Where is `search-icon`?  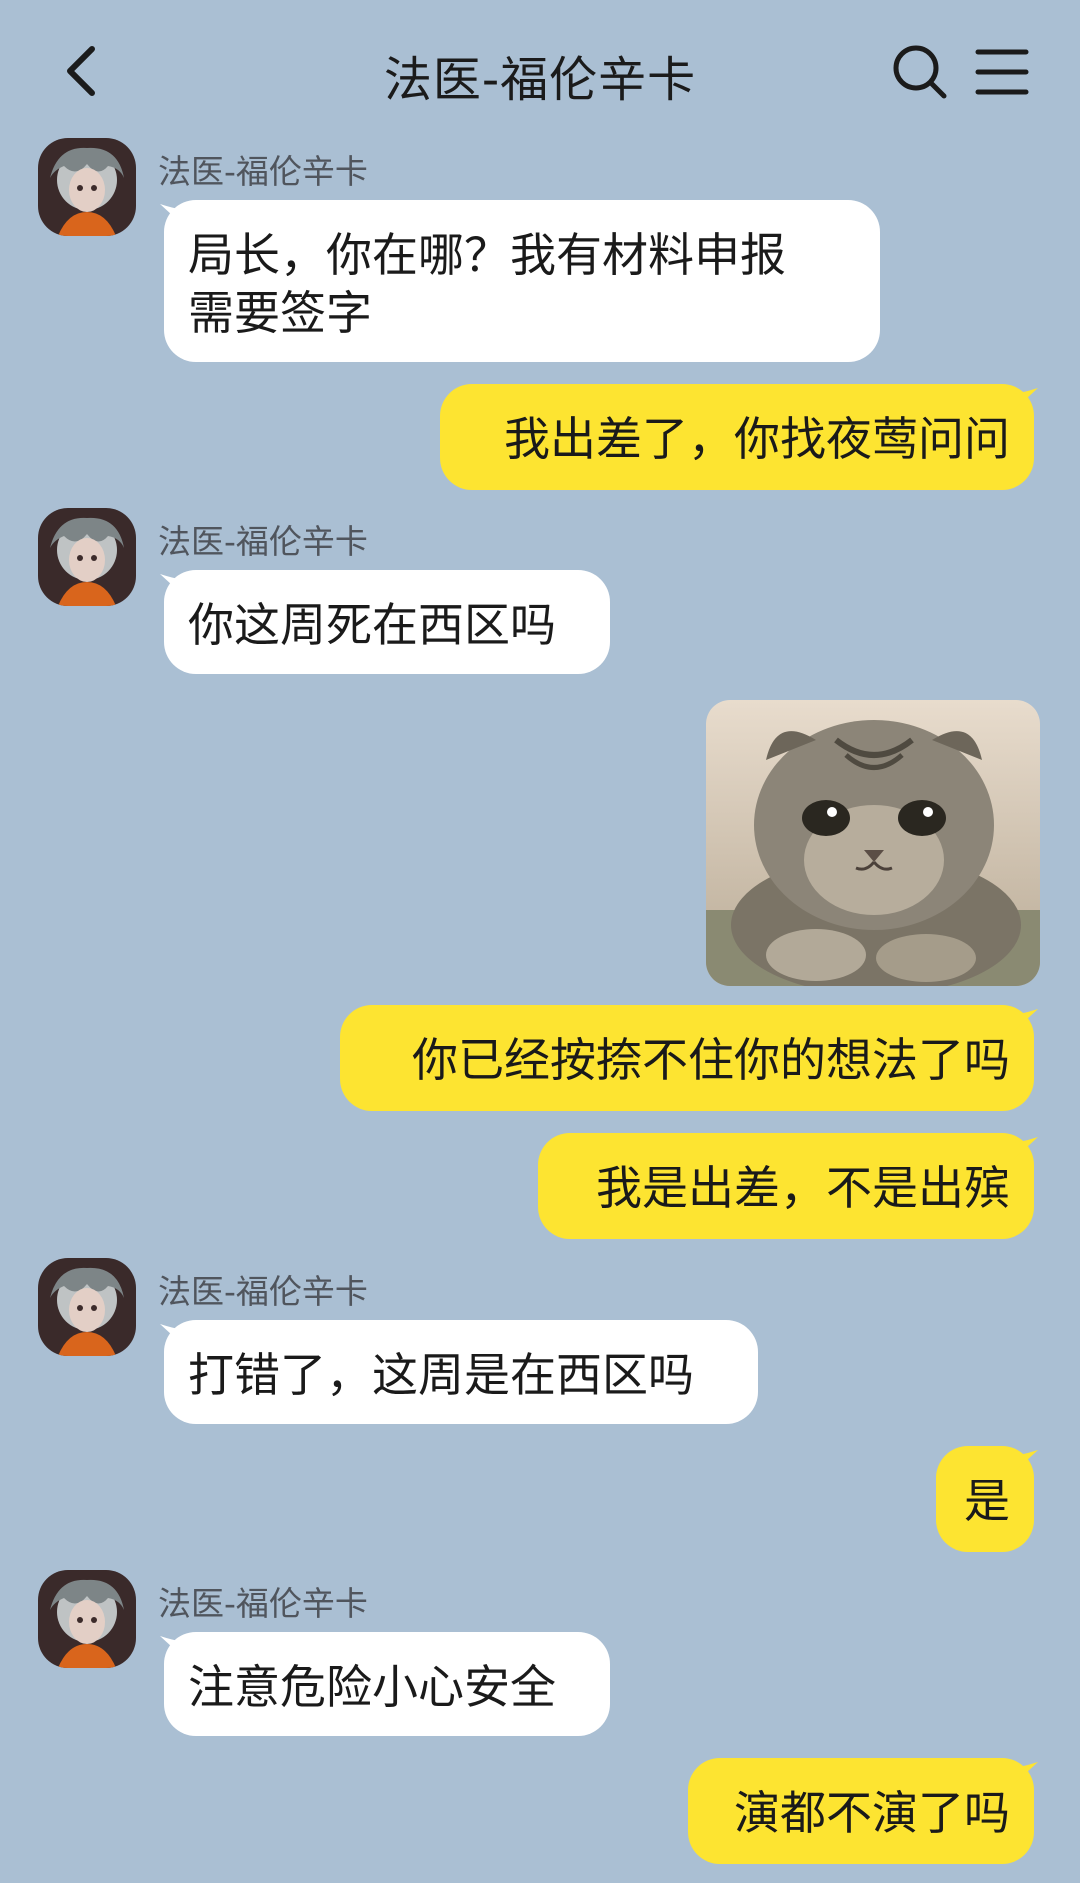
search-icon is located at coordinates (920, 72).